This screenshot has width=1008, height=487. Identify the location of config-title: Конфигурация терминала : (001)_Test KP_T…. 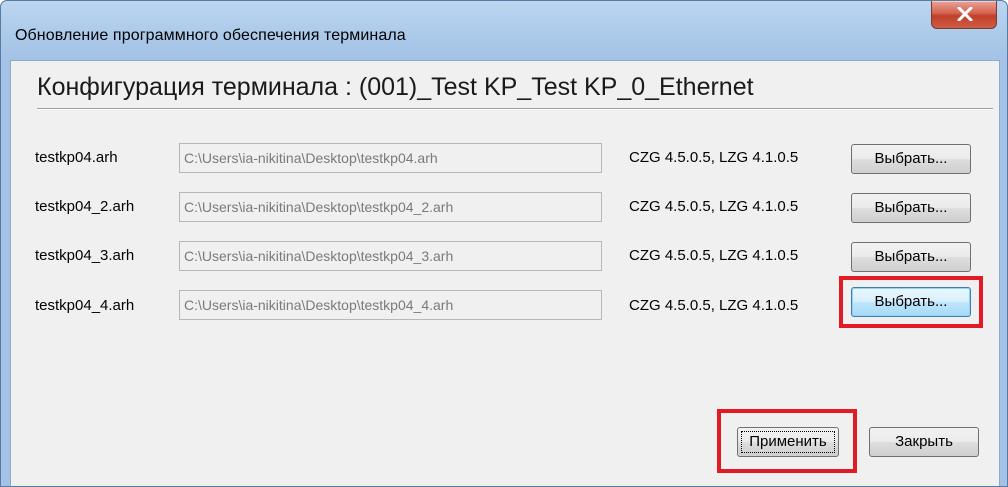
(395, 87).